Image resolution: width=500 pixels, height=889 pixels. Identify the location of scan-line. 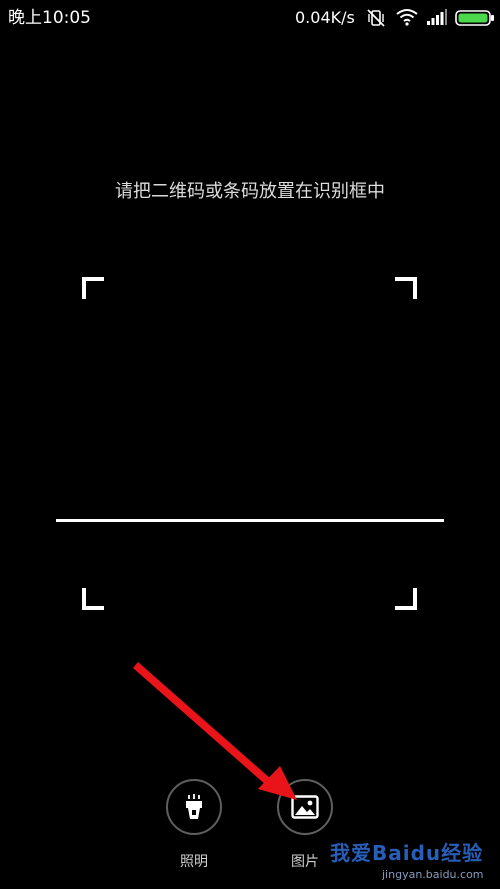
(250, 520).